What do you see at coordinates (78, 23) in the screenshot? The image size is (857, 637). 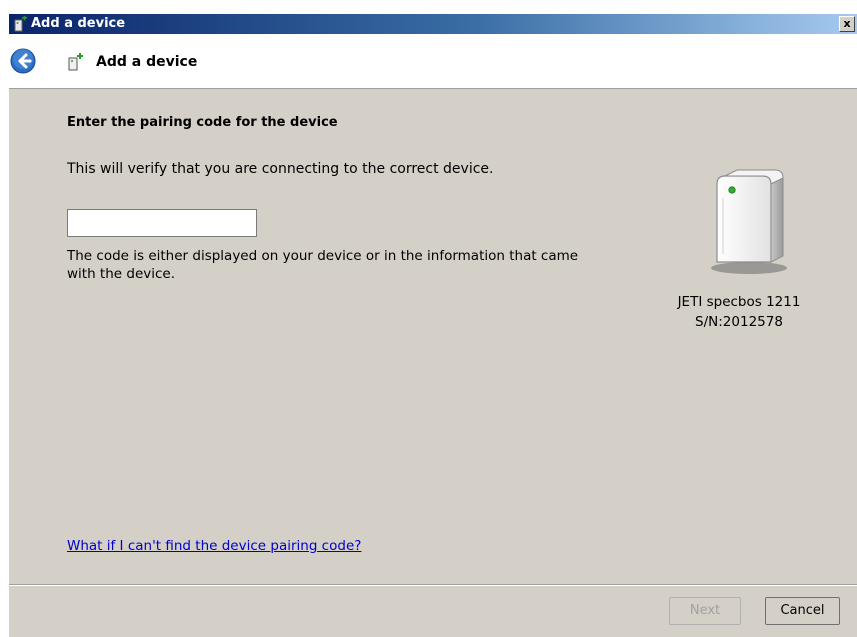 I see `window-title: Add a device` at bounding box center [78, 23].